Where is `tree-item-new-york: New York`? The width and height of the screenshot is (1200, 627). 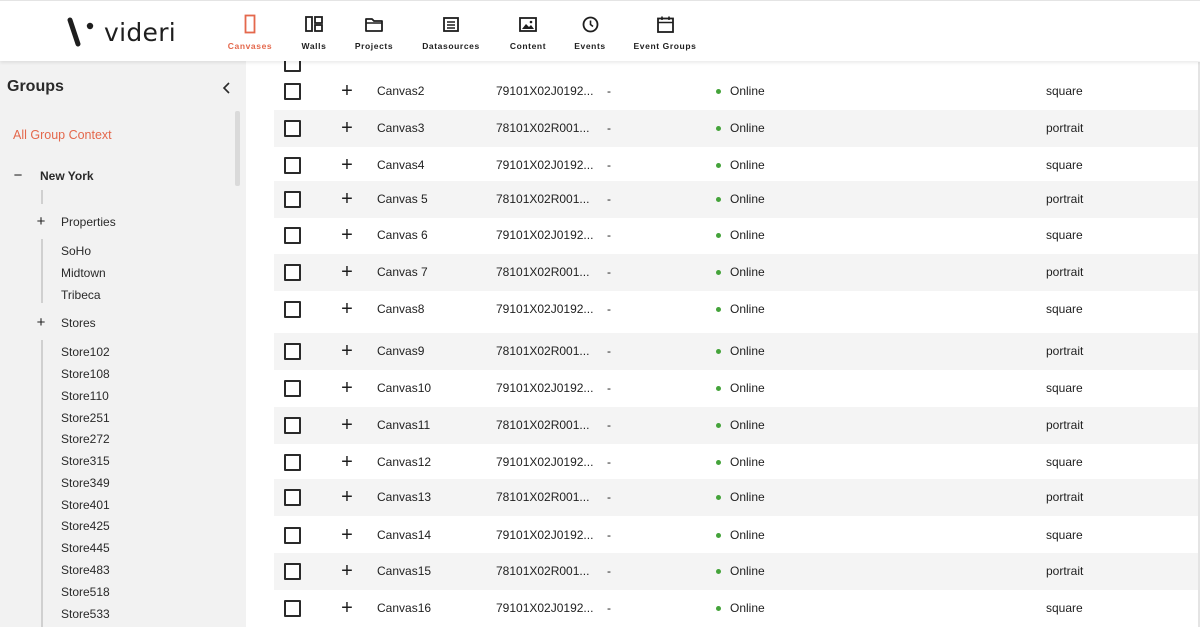
tree-item-new-york: New York is located at coordinates (67, 176).